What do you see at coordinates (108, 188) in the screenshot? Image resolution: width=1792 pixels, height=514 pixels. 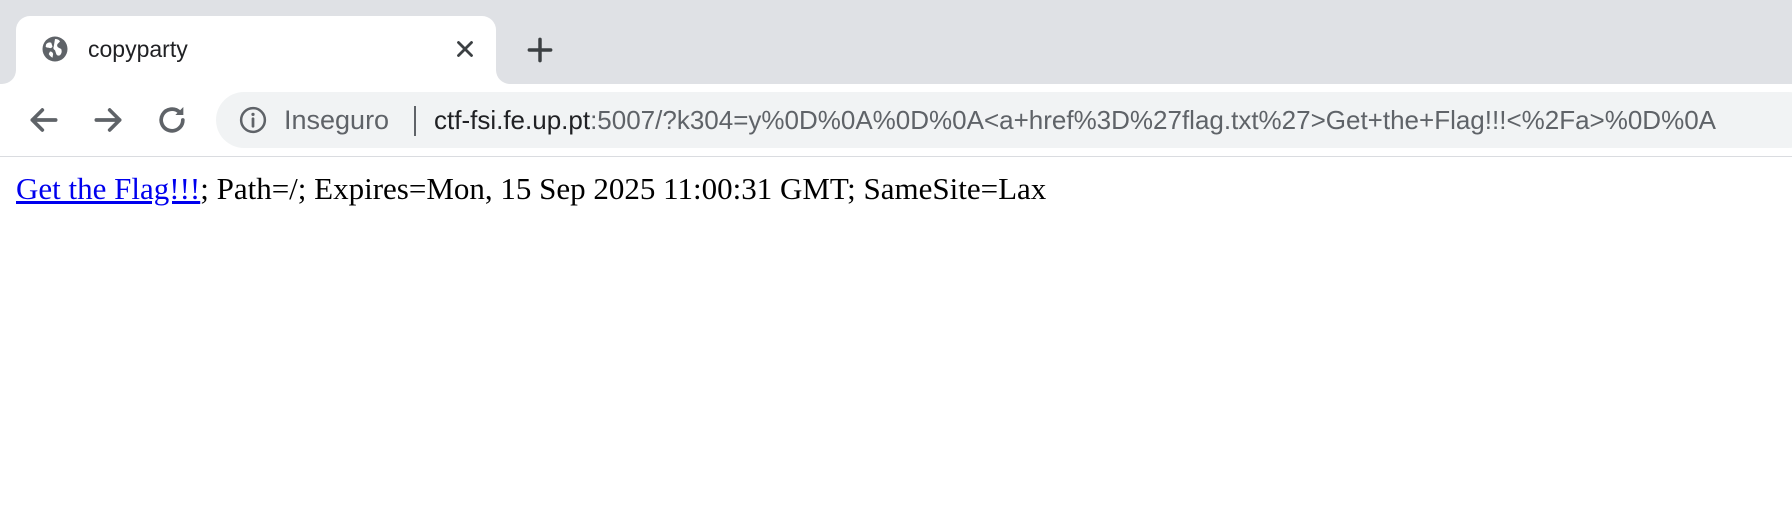 I see `get-flag-link: Get the Flag!!!` at bounding box center [108, 188].